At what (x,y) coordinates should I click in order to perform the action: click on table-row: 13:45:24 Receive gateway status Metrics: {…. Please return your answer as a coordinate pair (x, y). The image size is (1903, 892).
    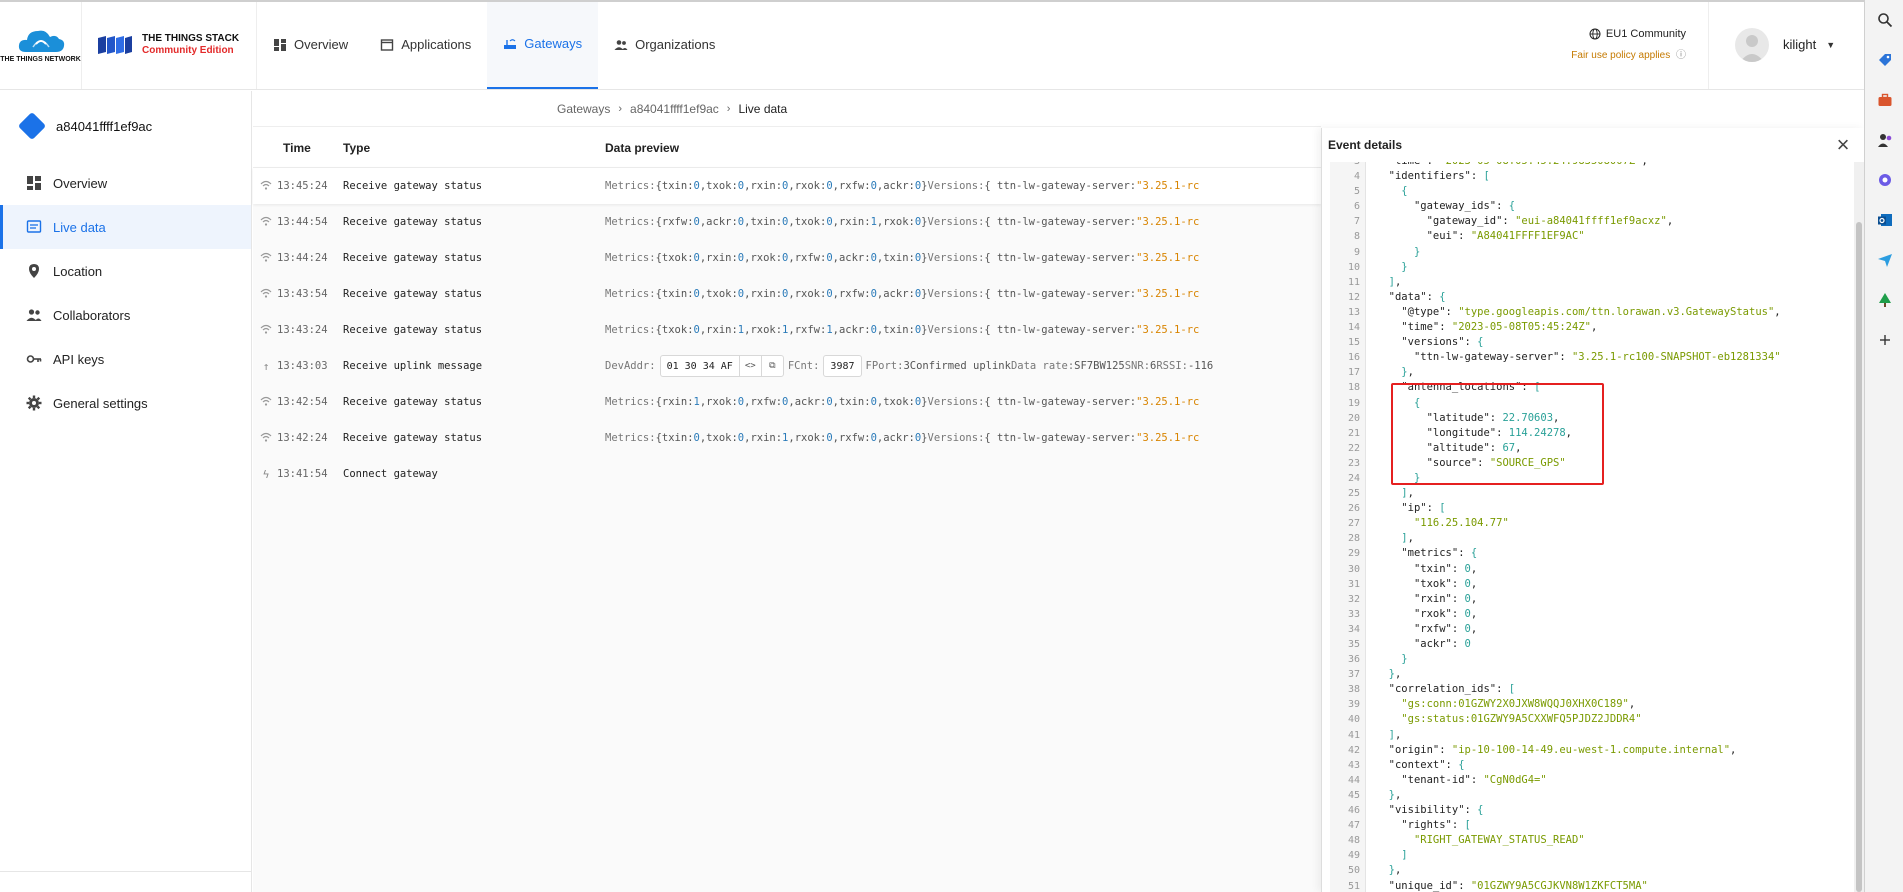
    Looking at the image, I should click on (787, 186).